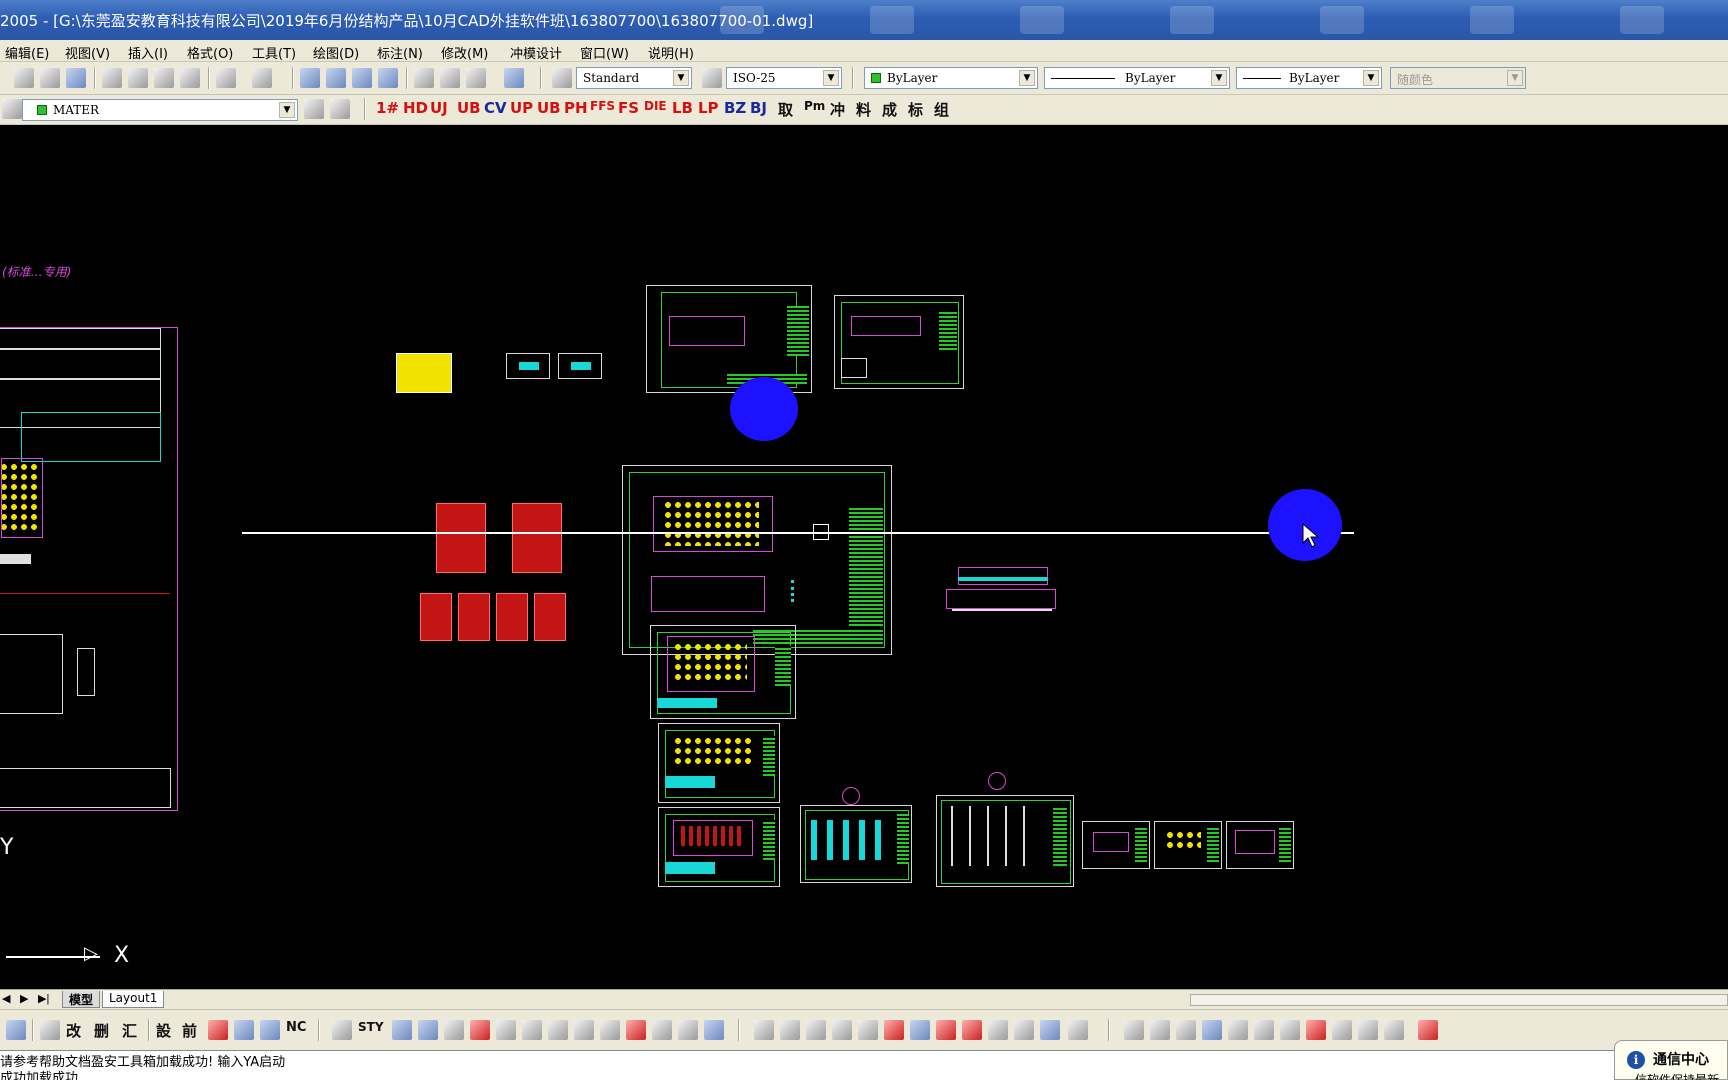  I want to click on tool-palettes-icon, so click(476, 78).